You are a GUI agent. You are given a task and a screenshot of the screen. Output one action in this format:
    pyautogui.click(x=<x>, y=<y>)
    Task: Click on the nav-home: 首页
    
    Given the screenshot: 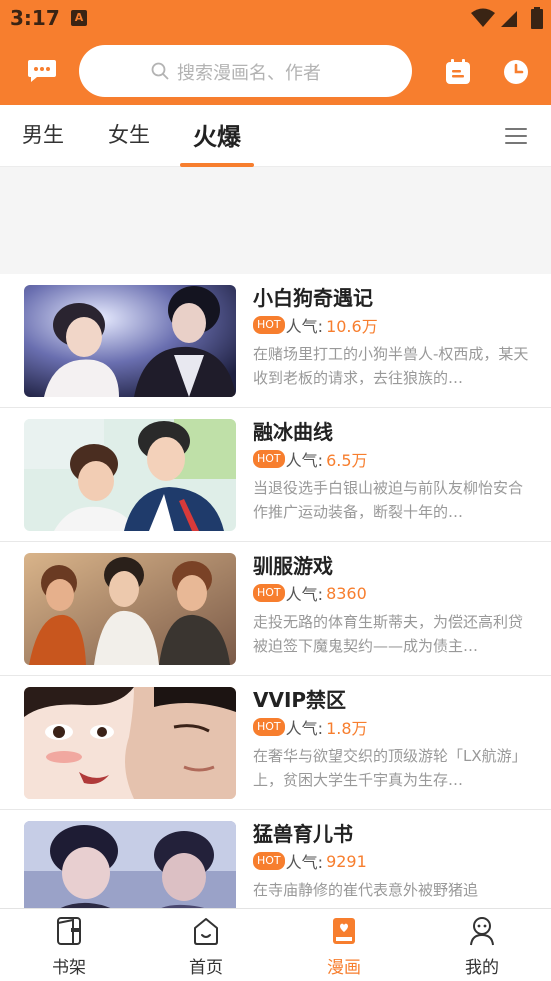 What is the action you would take?
    pyautogui.click(x=206, y=945)
    